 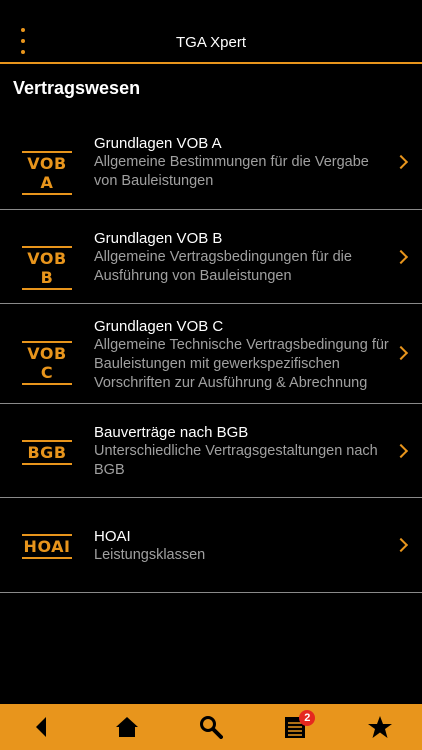 I want to click on item-title: Grundlagen VOB C, so click(x=159, y=326).